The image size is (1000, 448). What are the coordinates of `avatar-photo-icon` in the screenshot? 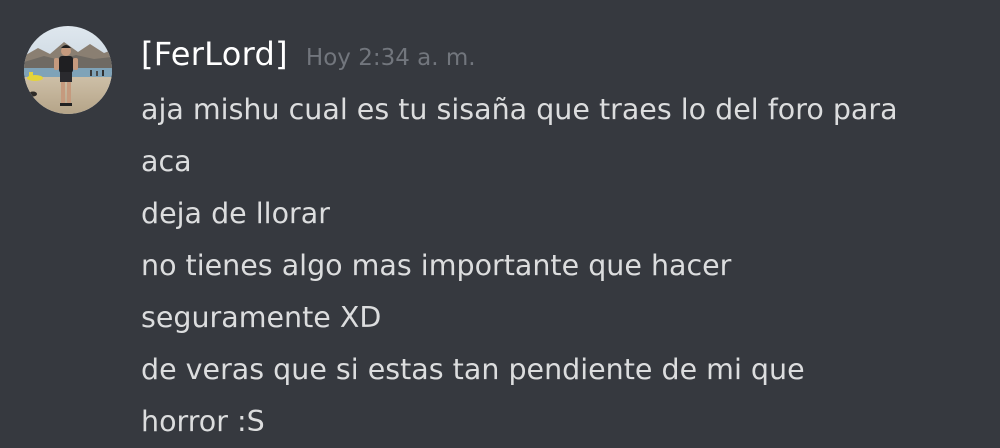 It's located at (68, 70).